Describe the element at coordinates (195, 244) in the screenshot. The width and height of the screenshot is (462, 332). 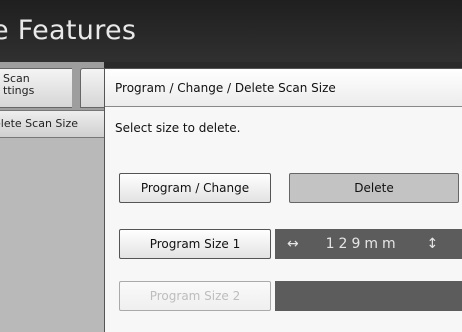
I see `program-size-1-button: Program Size 1` at that location.